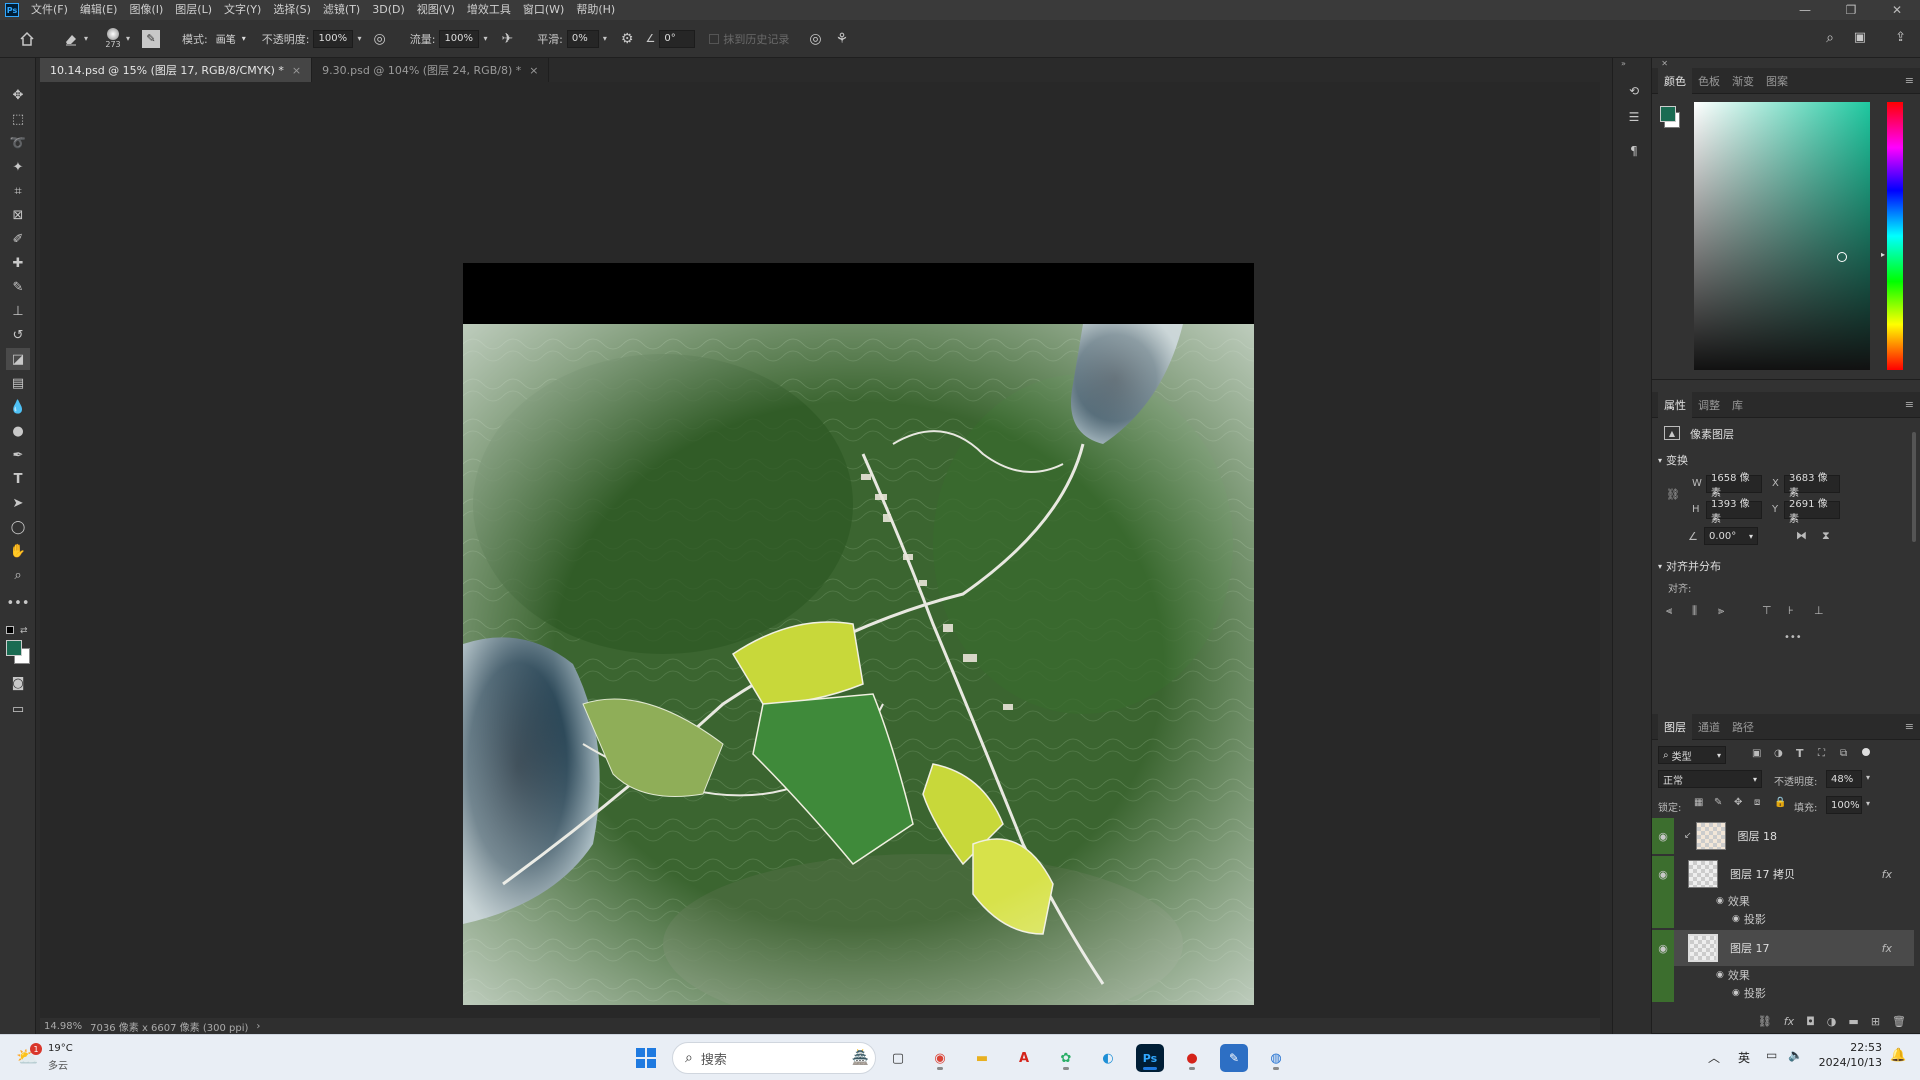  What do you see at coordinates (18, 383) in the screenshot?
I see `gradient-tool-icon: ▤` at bounding box center [18, 383].